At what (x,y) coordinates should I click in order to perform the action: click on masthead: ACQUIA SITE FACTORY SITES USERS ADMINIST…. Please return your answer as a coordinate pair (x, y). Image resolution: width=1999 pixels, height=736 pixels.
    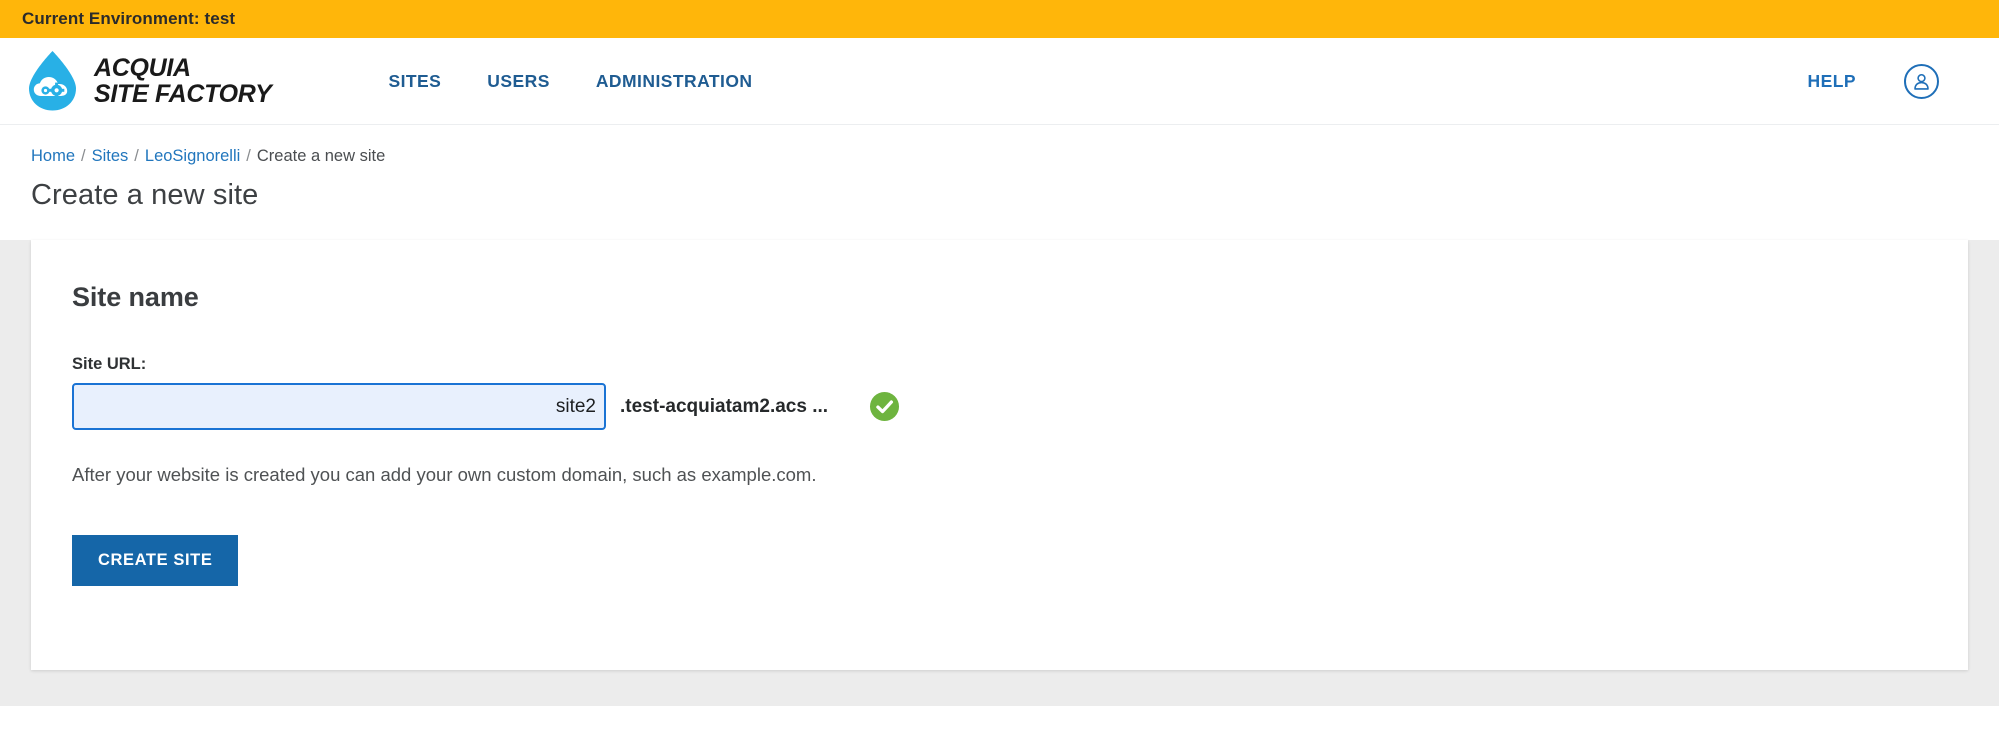
    Looking at the image, I should click on (999, 81).